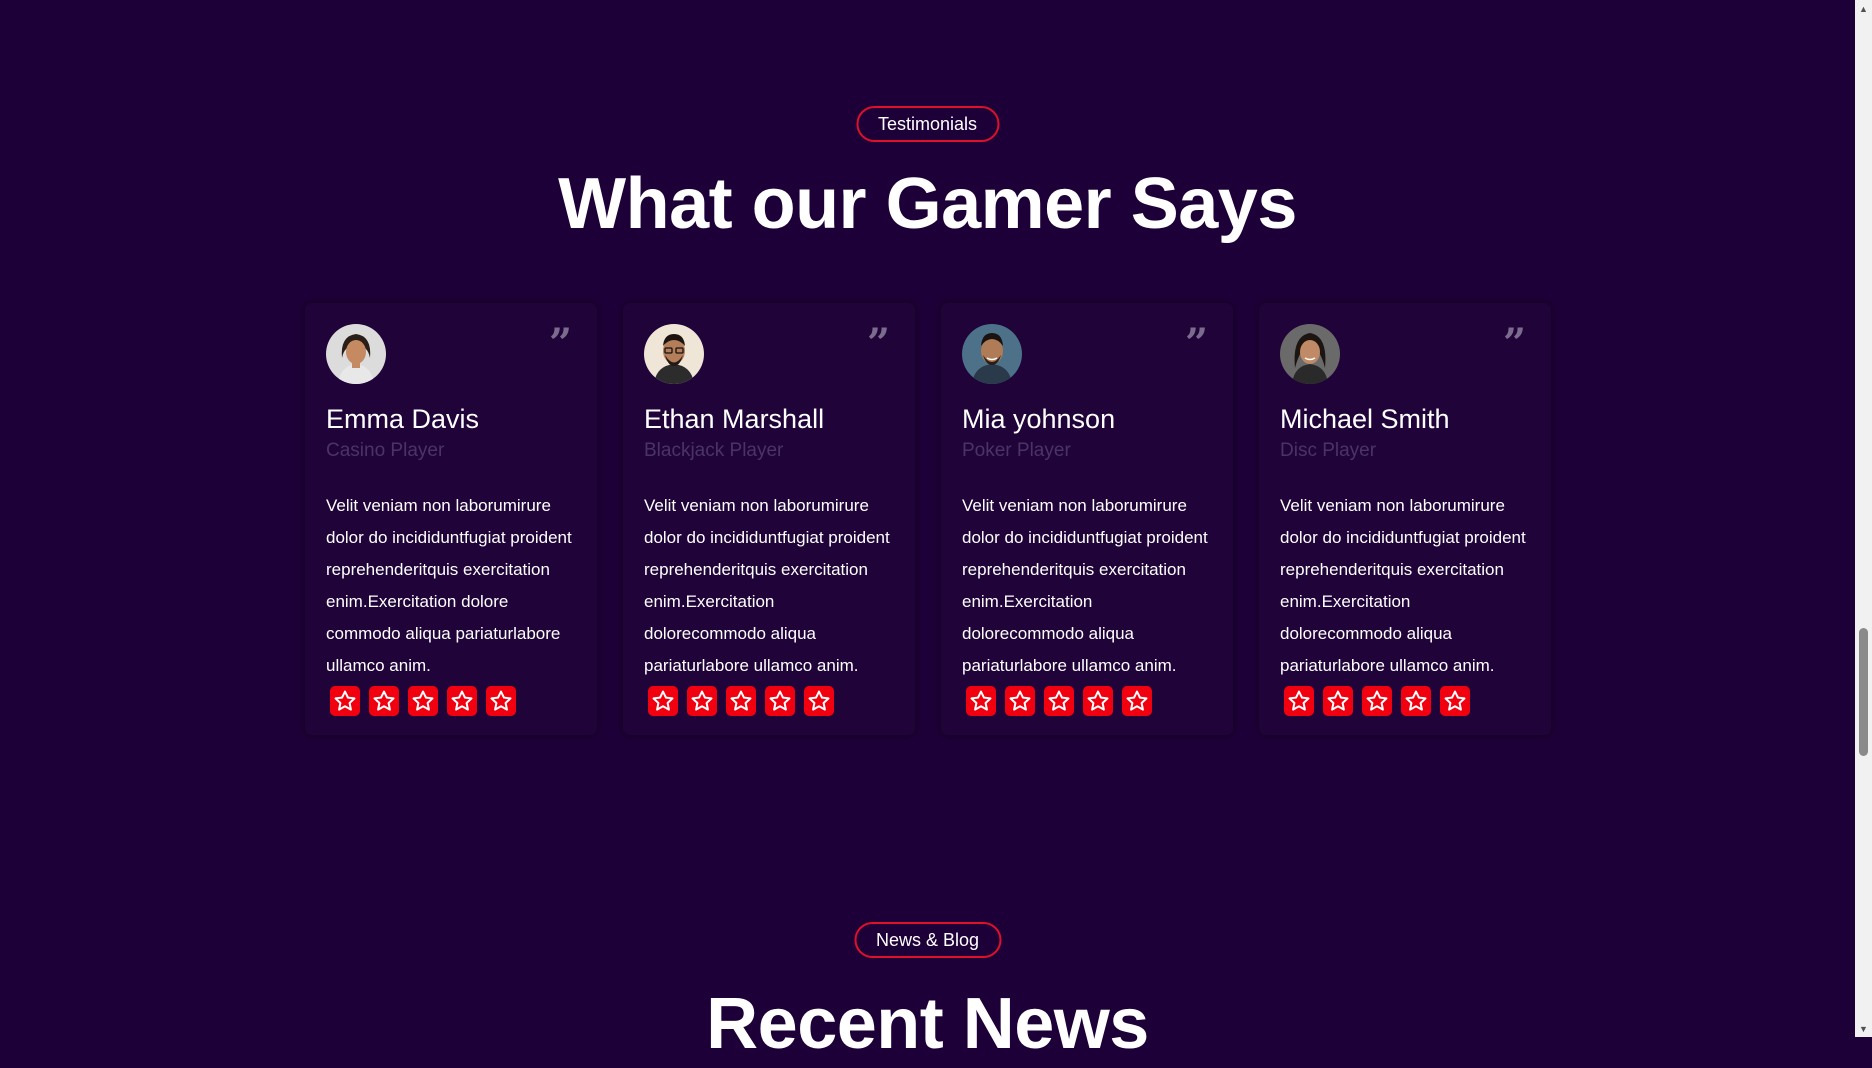 This screenshot has width=1872, height=1068. What do you see at coordinates (714, 450) in the screenshot?
I see `testimonial-role: Blackjack Player` at bounding box center [714, 450].